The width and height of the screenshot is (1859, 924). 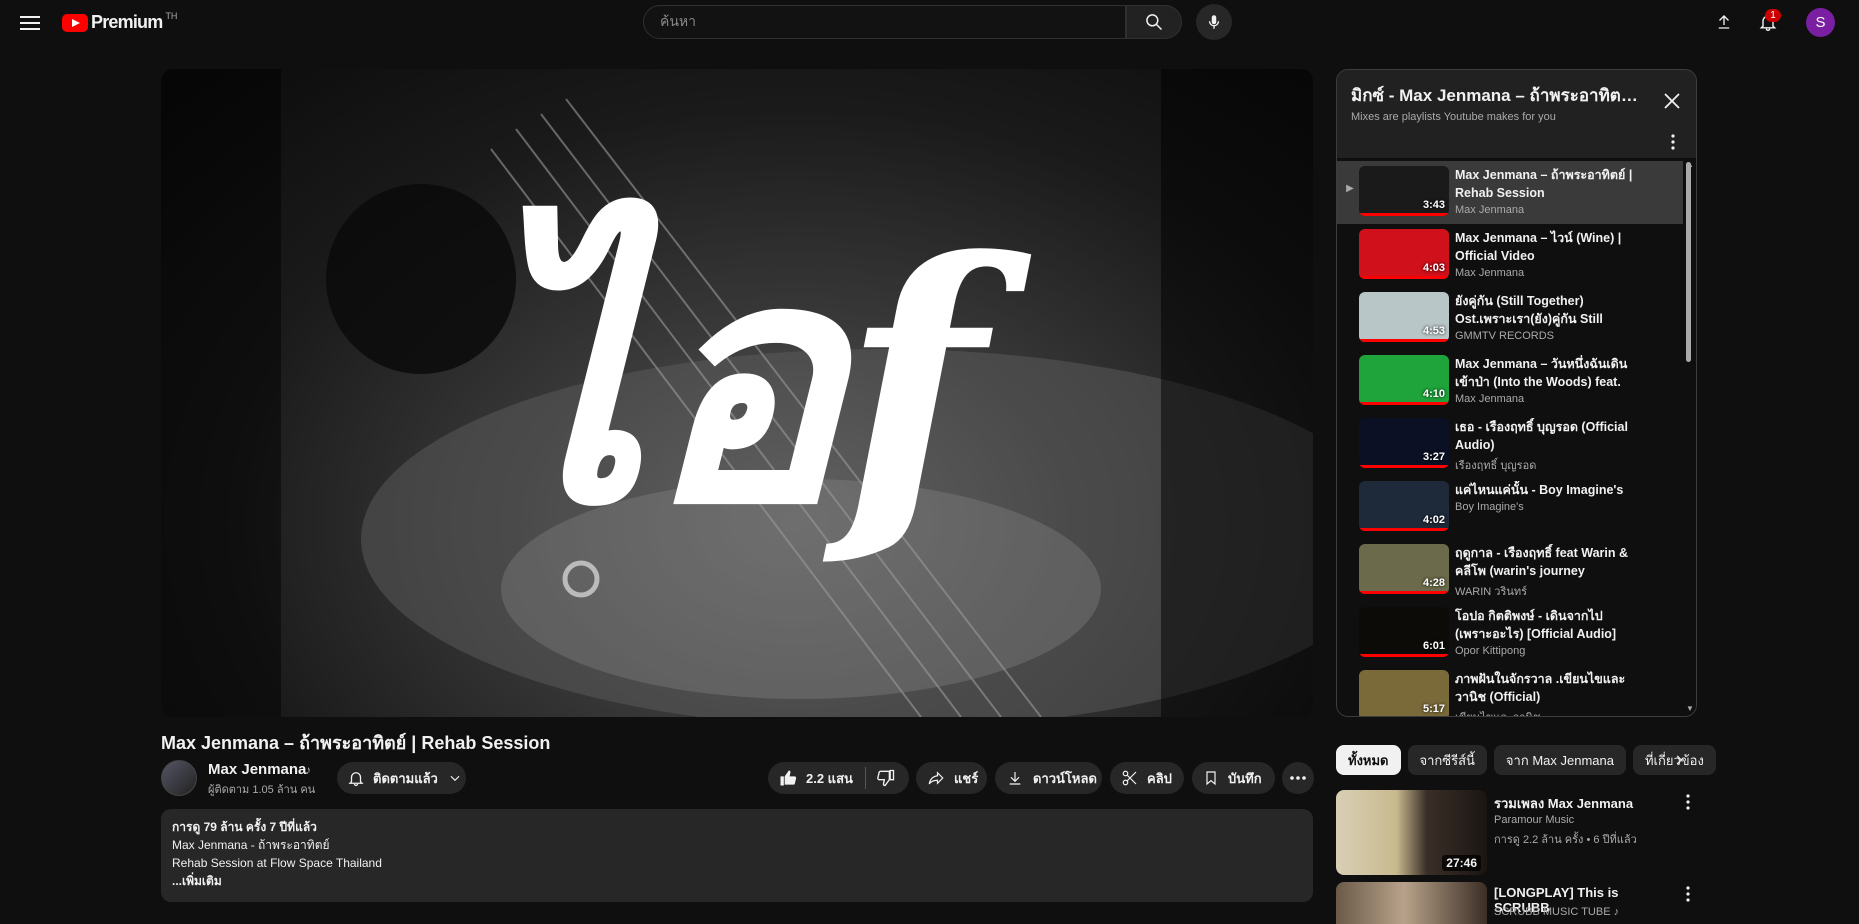 What do you see at coordinates (1245, 778) in the screenshot?
I see `save-label: บันทึก` at bounding box center [1245, 778].